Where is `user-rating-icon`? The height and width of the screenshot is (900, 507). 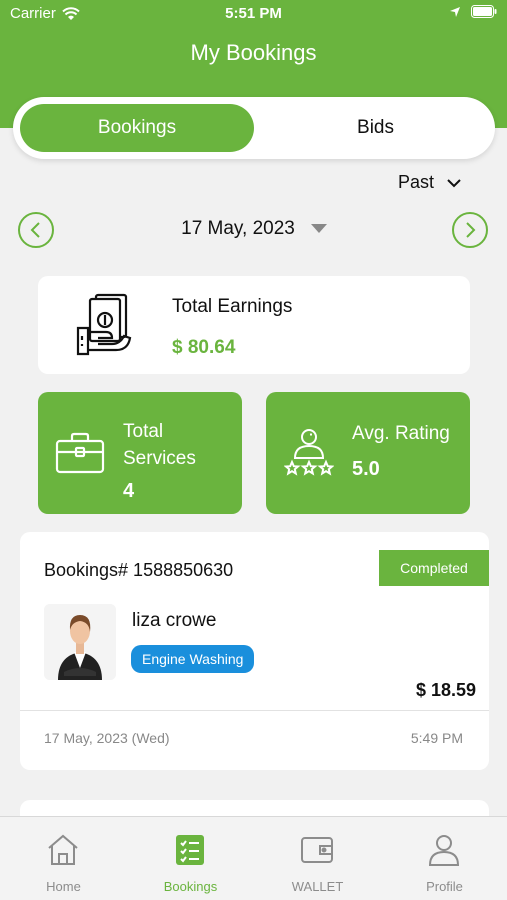 user-rating-icon is located at coordinates (309, 452).